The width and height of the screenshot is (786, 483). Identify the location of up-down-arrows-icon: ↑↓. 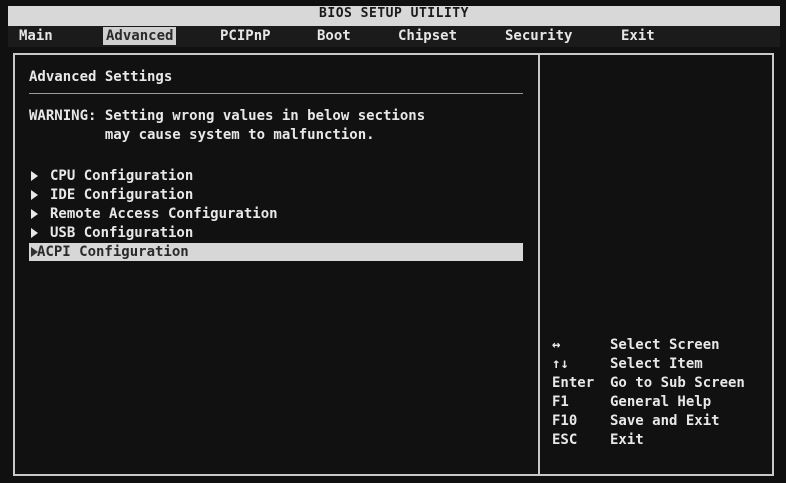
(560, 364).